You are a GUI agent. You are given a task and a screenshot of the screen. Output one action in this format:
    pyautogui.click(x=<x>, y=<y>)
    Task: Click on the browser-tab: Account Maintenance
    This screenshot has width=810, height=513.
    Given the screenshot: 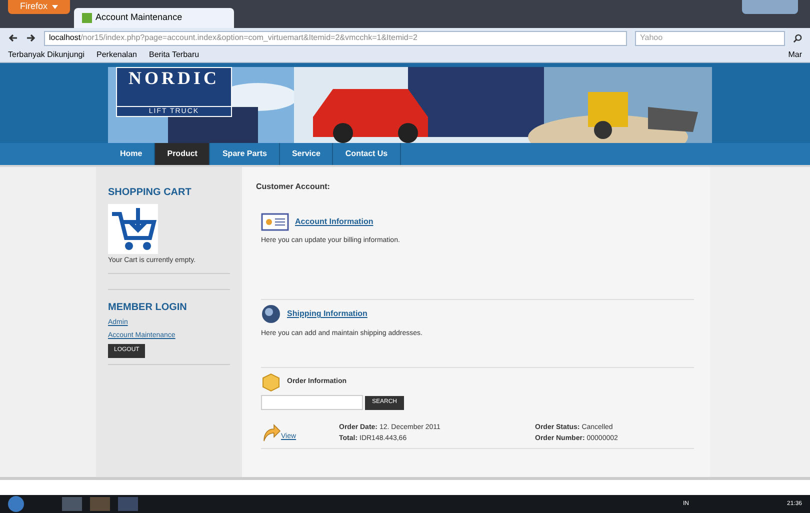 What is the action you would take?
    pyautogui.click(x=154, y=18)
    